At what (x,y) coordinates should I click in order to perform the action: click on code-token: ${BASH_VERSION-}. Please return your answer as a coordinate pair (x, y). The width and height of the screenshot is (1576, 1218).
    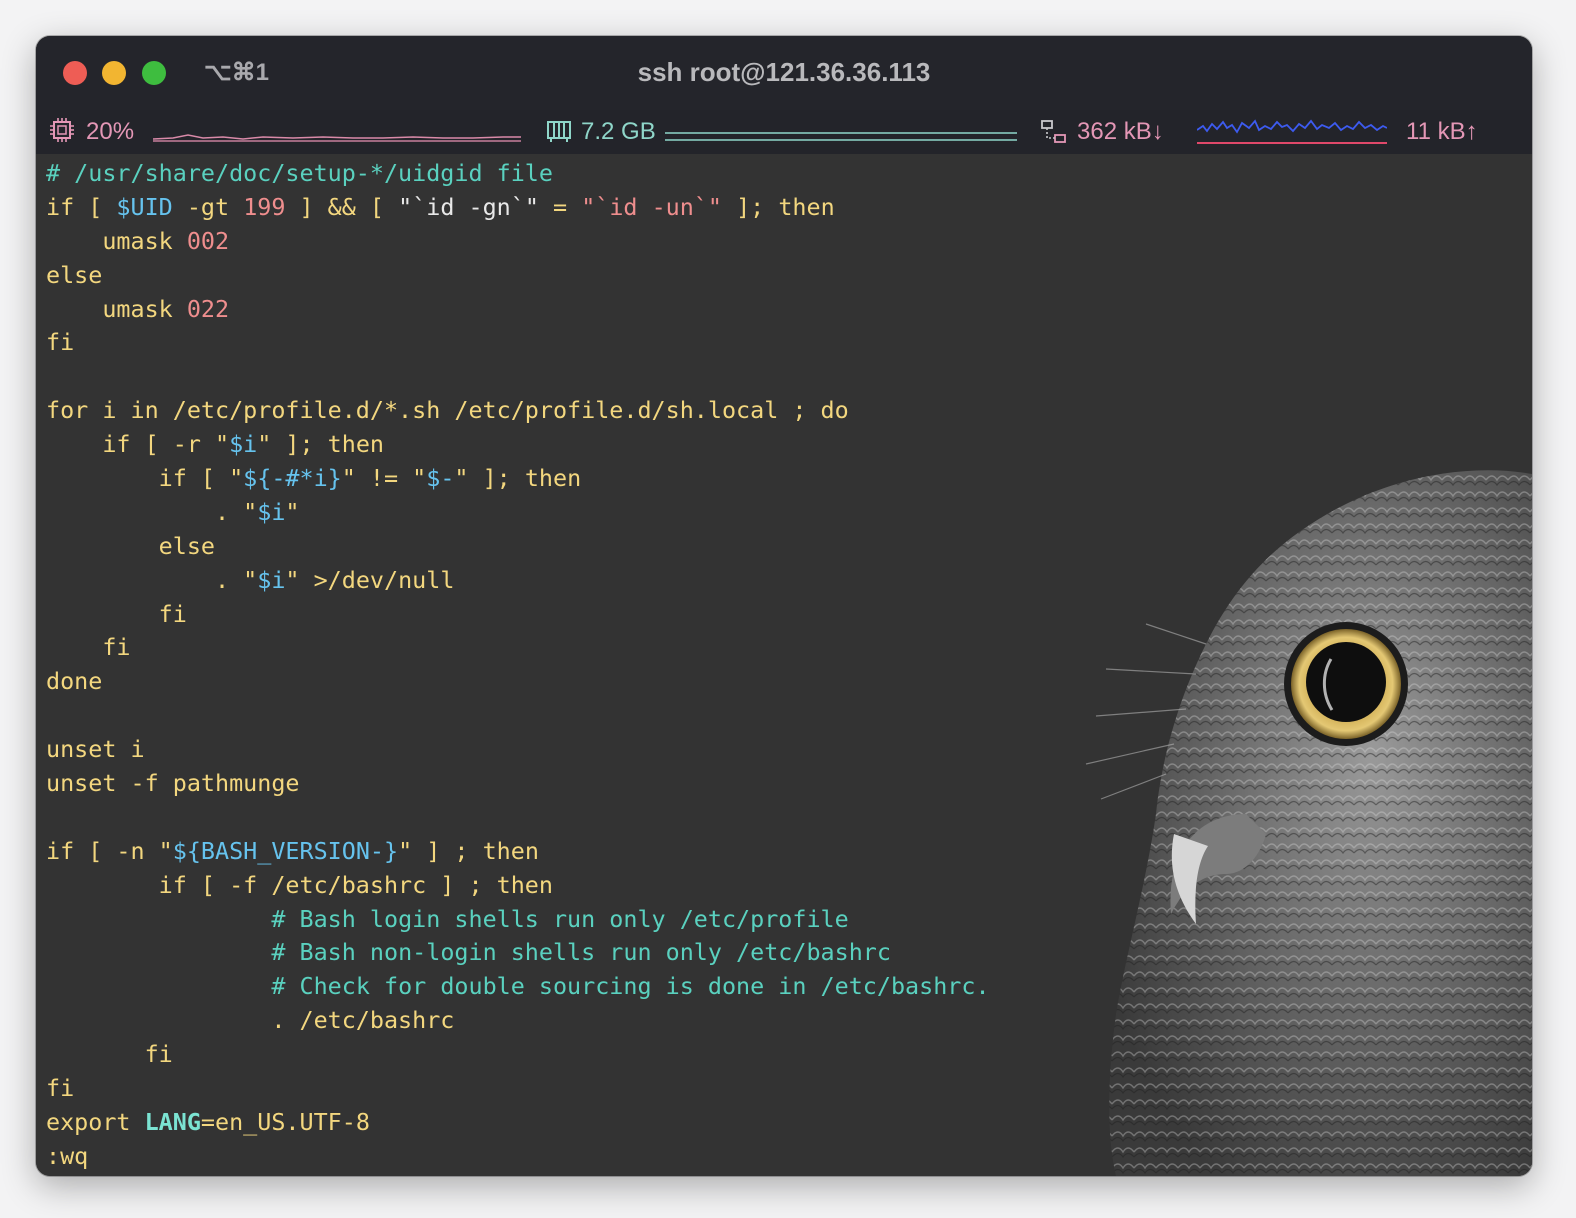
    Looking at the image, I should click on (285, 850).